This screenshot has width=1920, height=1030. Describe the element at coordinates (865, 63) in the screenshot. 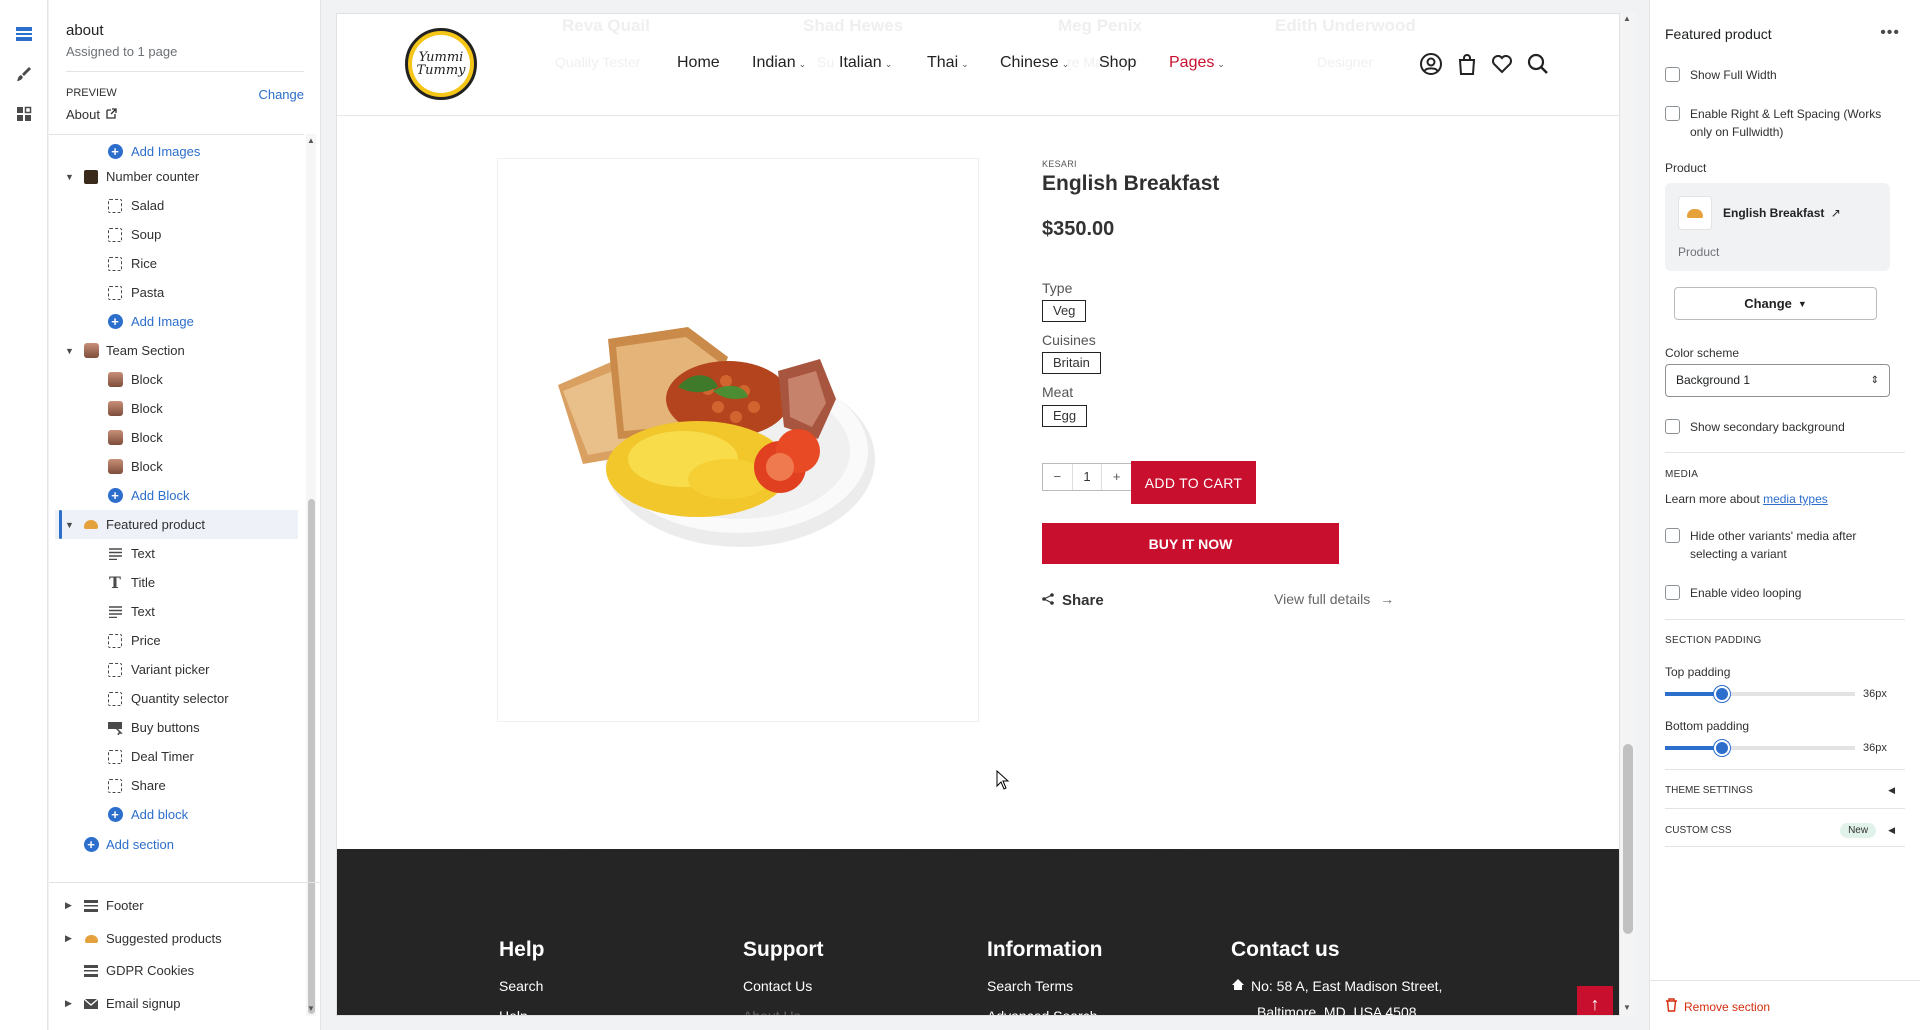

I see `nav-italian: Italian ⌄` at that location.